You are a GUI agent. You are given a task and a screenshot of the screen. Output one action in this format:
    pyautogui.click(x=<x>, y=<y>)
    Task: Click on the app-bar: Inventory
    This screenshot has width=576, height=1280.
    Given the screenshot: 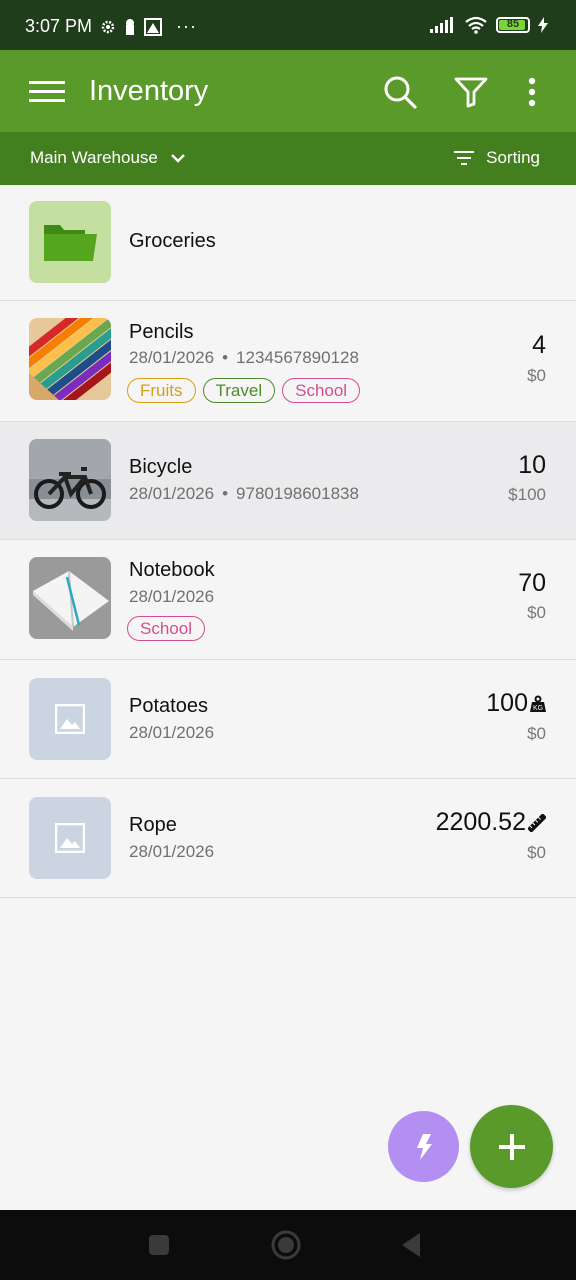 What is the action you would take?
    pyautogui.click(x=288, y=91)
    